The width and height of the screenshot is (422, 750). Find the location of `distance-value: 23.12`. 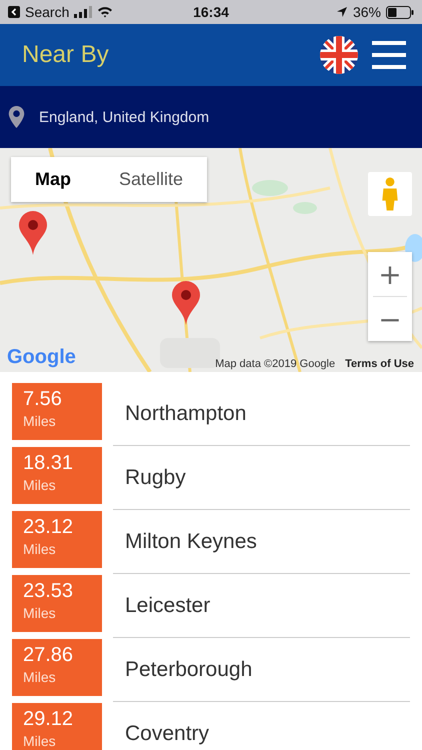

distance-value: 23.12 is located at coordinates (48, 527).